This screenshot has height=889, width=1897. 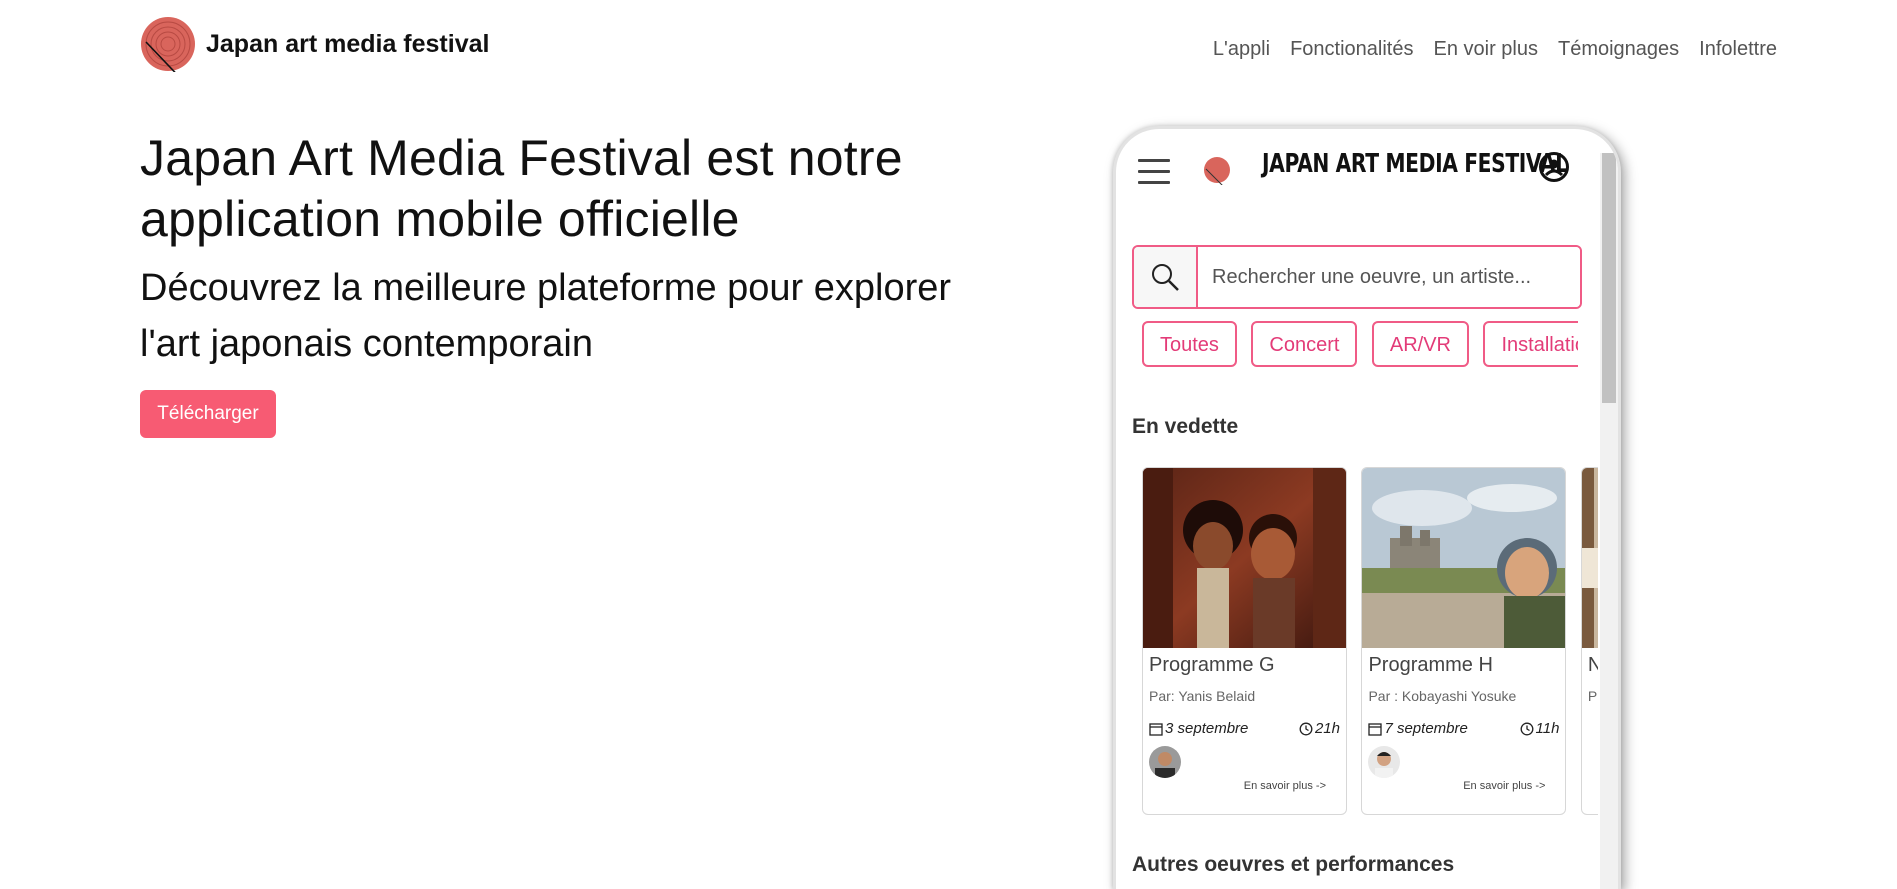 I want to click on filter-chip-toutes: Toutes, so click(x=1189, y=344).